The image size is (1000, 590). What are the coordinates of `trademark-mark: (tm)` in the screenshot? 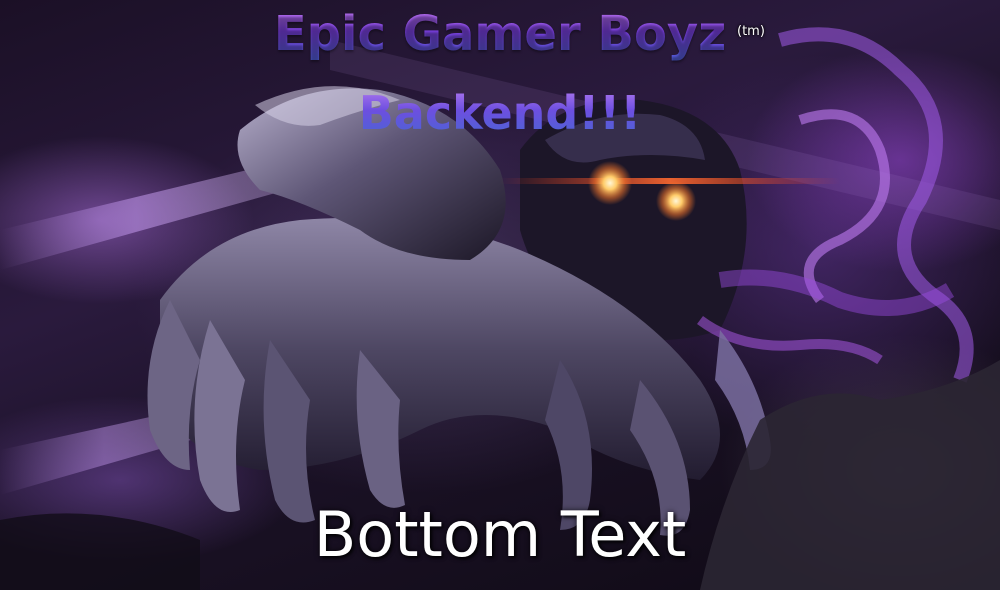 It's located at (751, 31).